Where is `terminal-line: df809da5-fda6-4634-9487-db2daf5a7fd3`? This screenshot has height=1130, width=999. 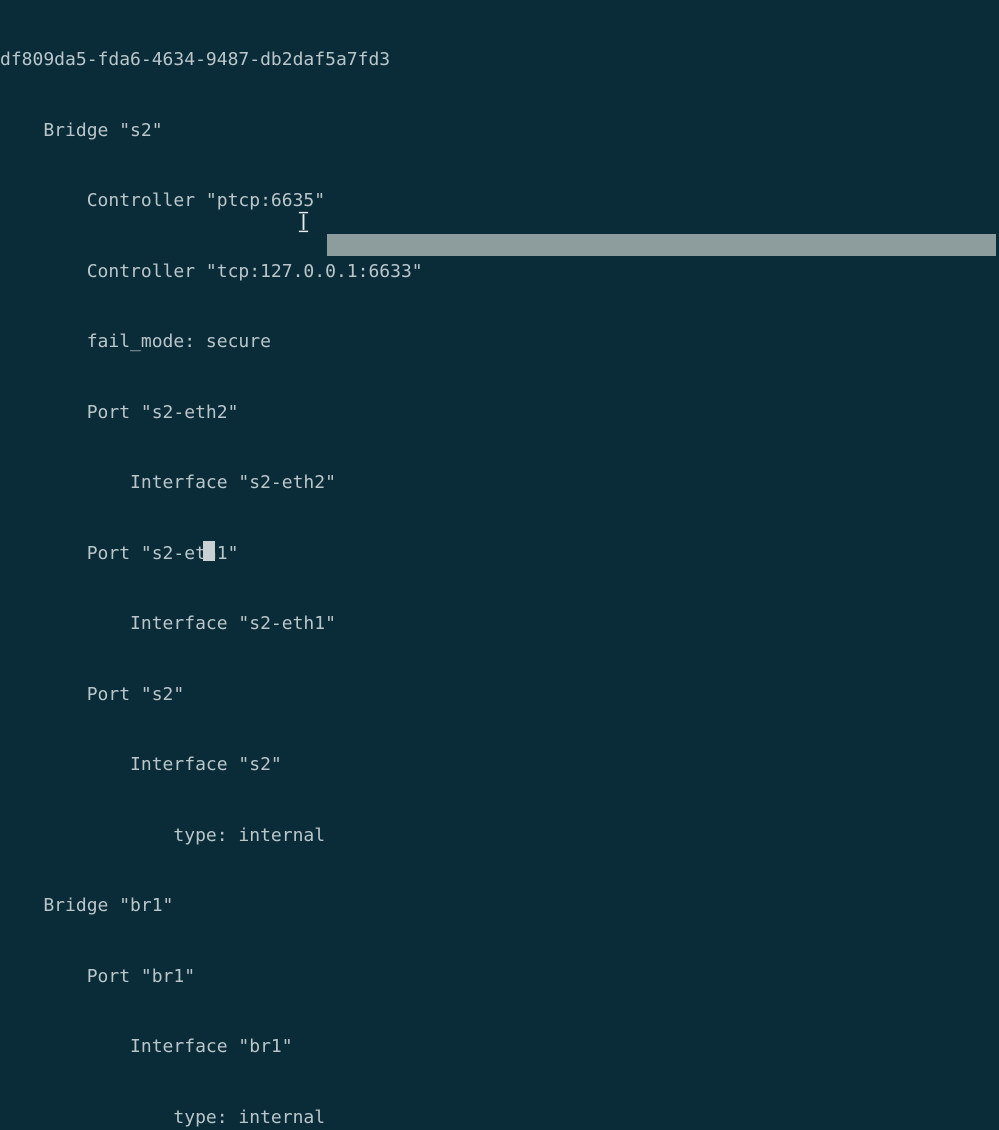
terminal-line: df809da5-fda6-4634-9487-db2daf5a7fd3 is located at coordinates (195, 59).